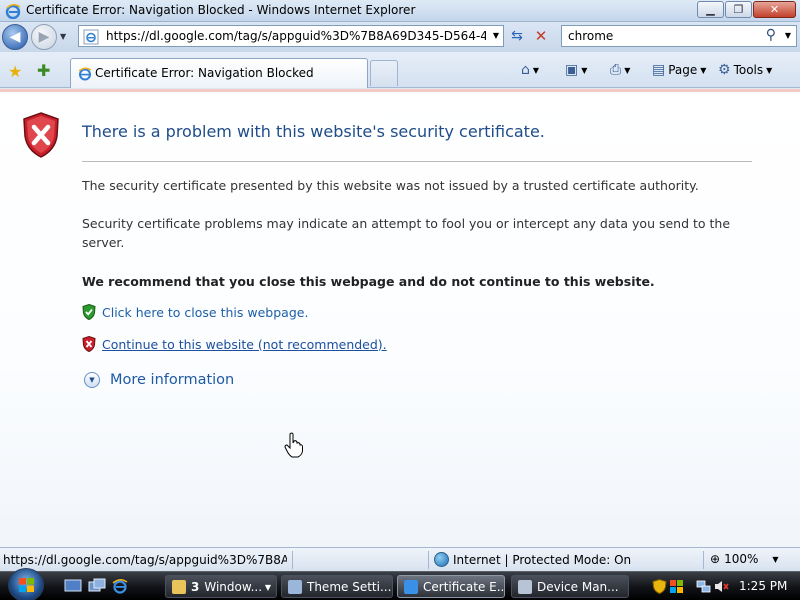  I want to click on page-icon: ▤, so click(659, 70).